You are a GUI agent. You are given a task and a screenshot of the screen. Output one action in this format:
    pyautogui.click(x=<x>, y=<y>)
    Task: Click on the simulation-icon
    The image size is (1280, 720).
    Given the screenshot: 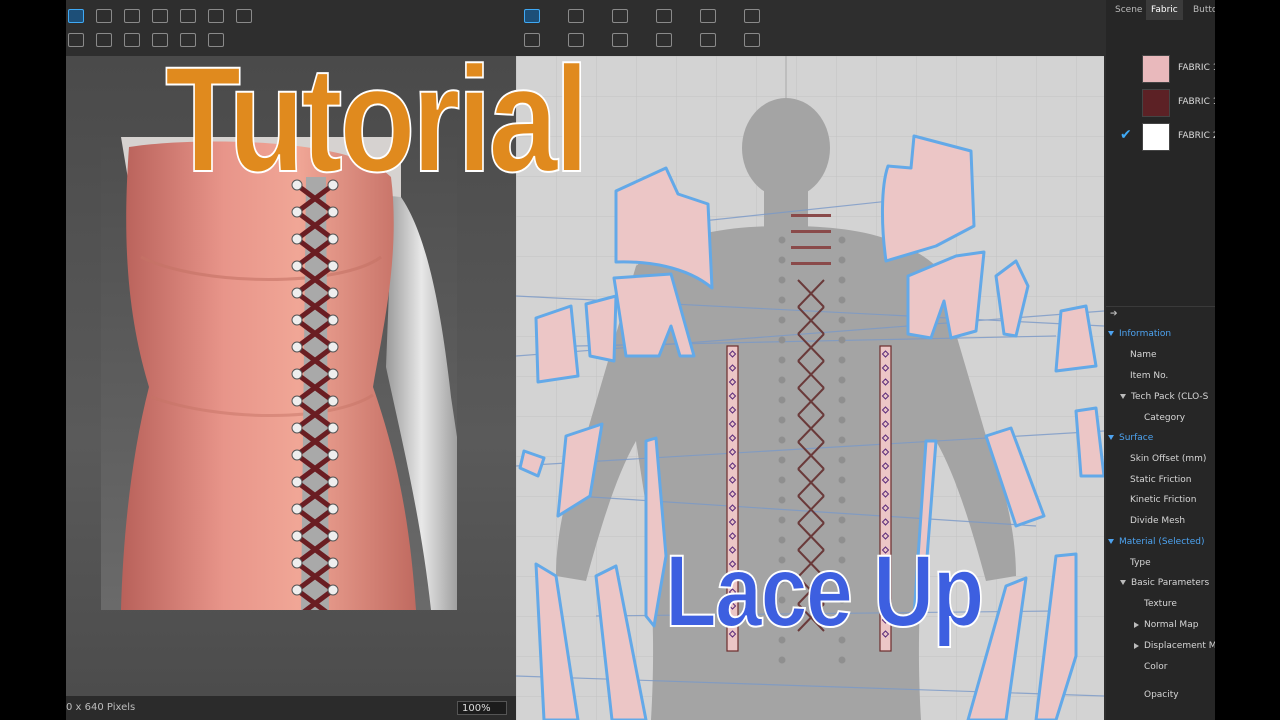 What is the action you would take?
    pyautogui.click(x=76, y=16)
    